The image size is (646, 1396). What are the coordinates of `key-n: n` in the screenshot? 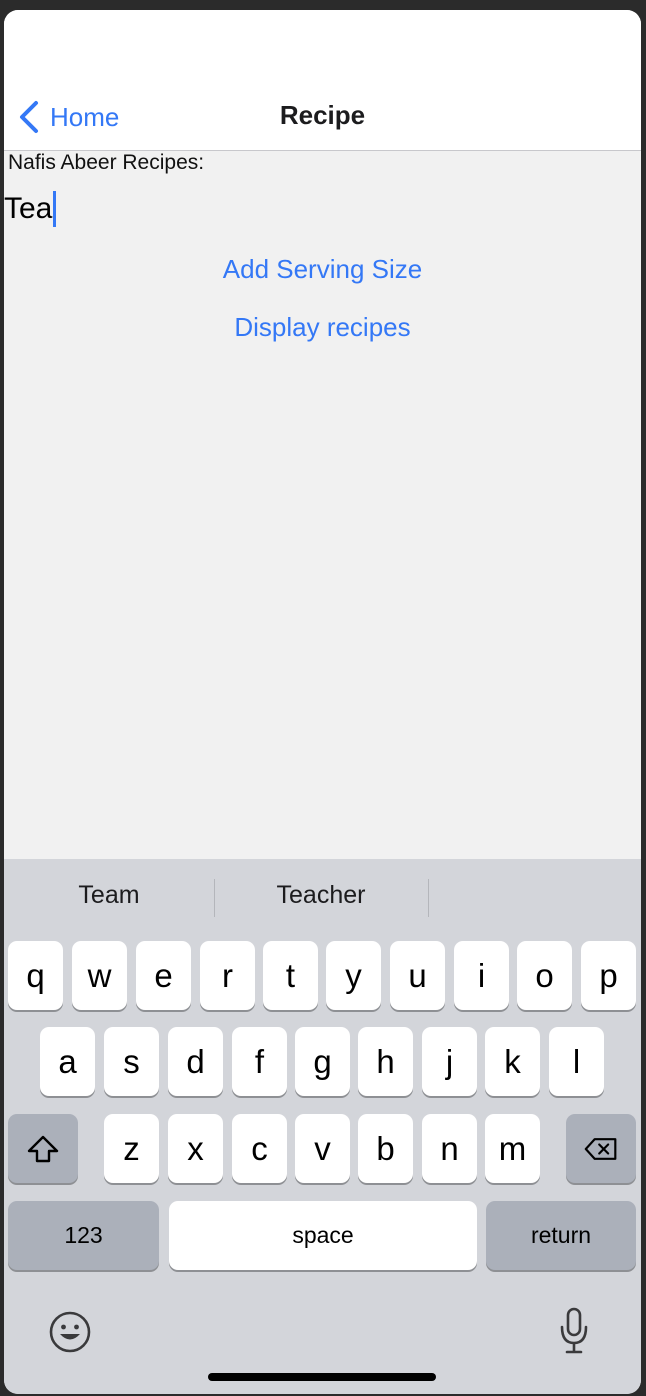 It's located at (449, 1148).